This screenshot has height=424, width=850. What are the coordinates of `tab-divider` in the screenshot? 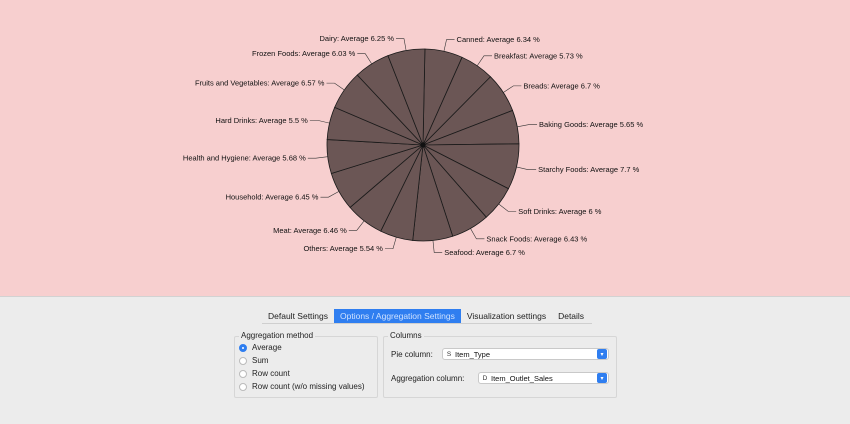 It's located at (427, 323).